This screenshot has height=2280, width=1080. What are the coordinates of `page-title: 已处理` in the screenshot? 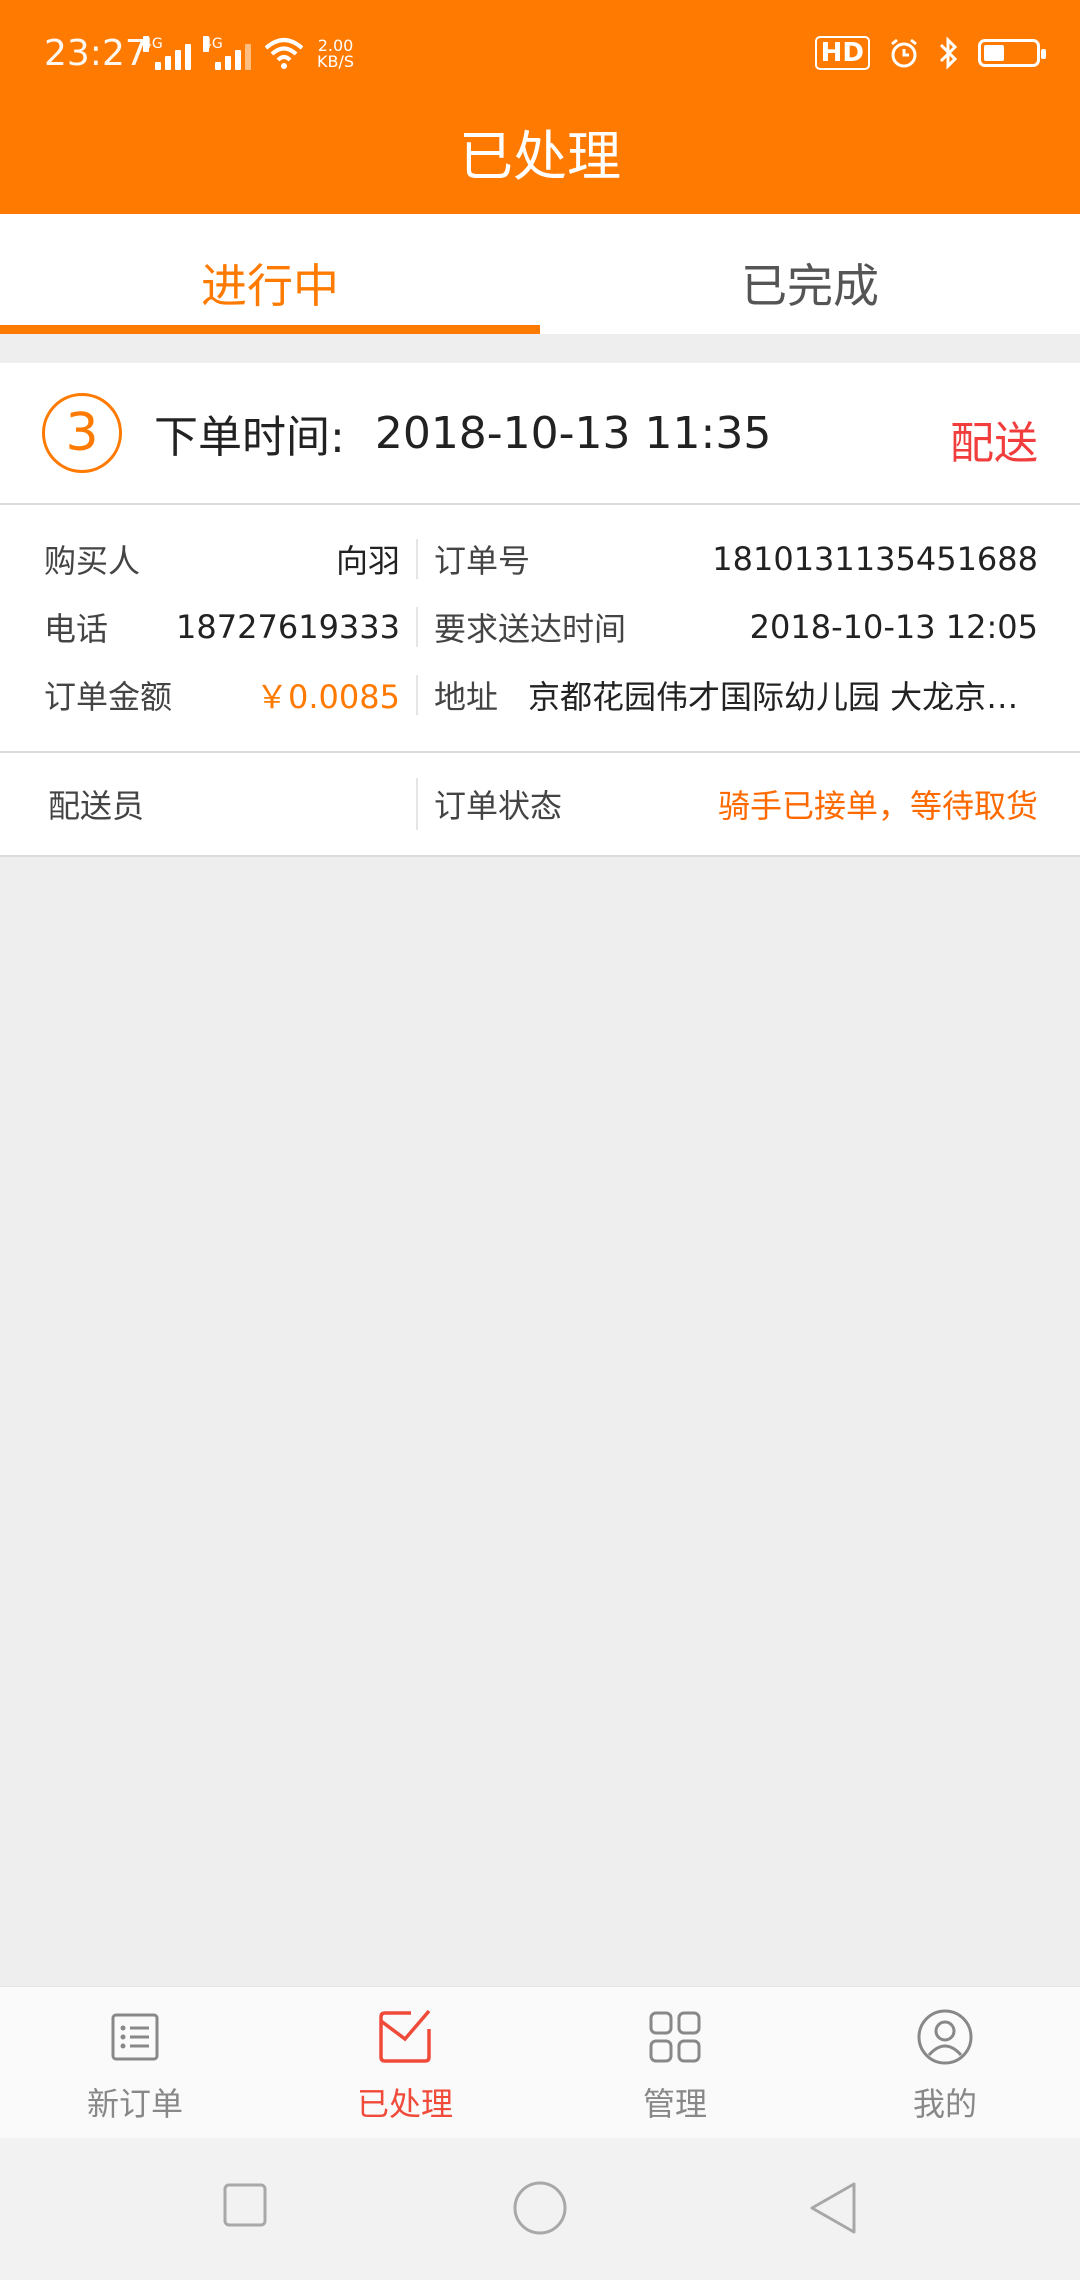 It's located at (540, 156).